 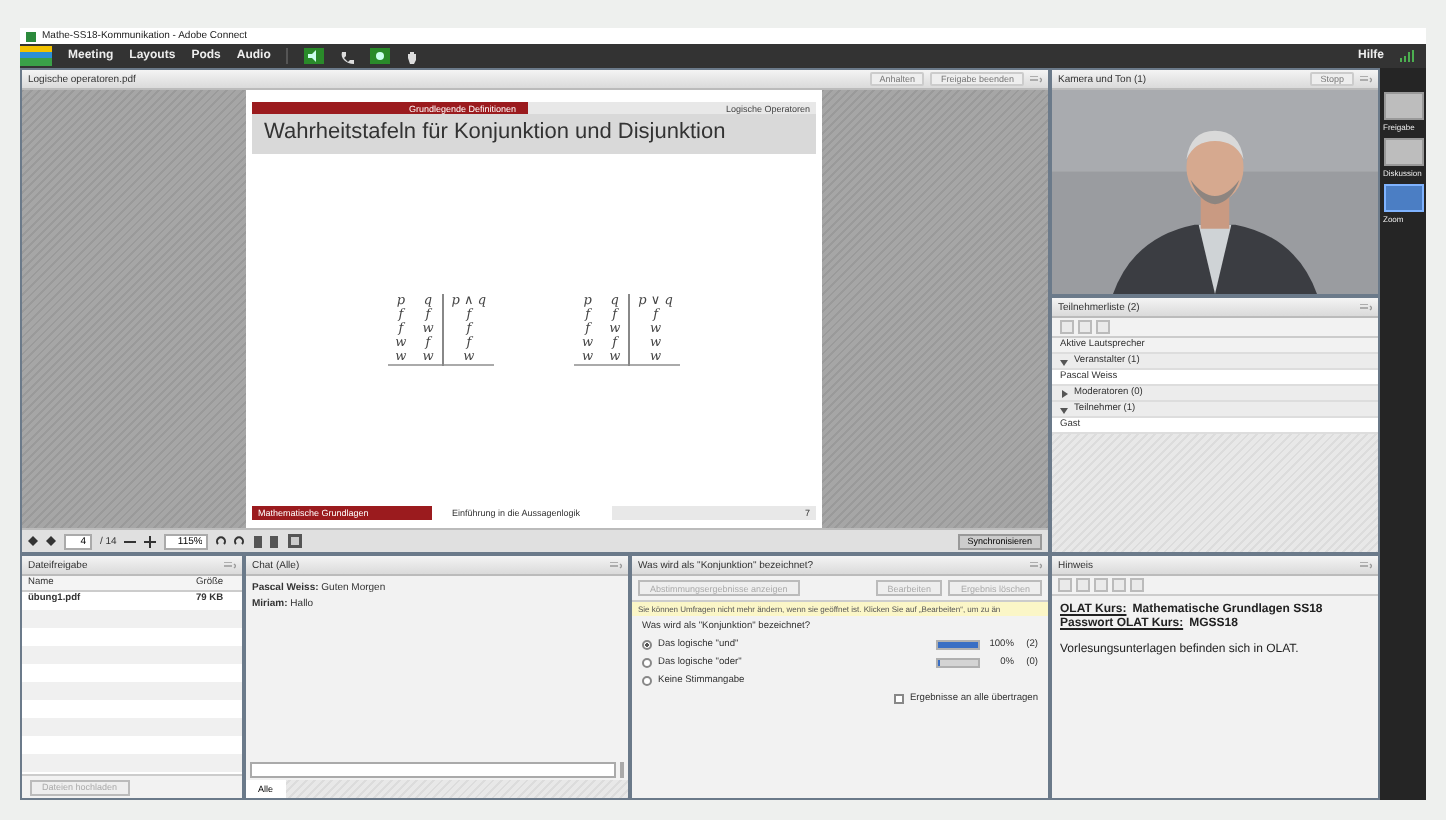 I want to click on logo-icon, so click(x=36, y=56).